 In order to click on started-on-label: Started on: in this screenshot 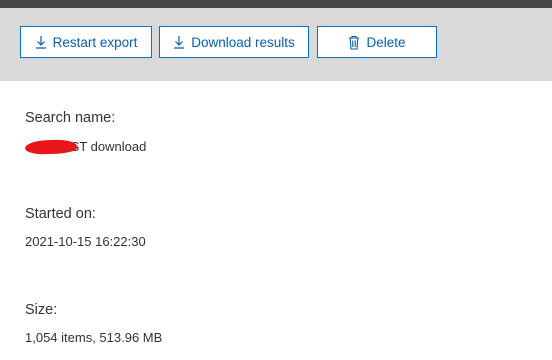, I will do `click(60, 214)`.